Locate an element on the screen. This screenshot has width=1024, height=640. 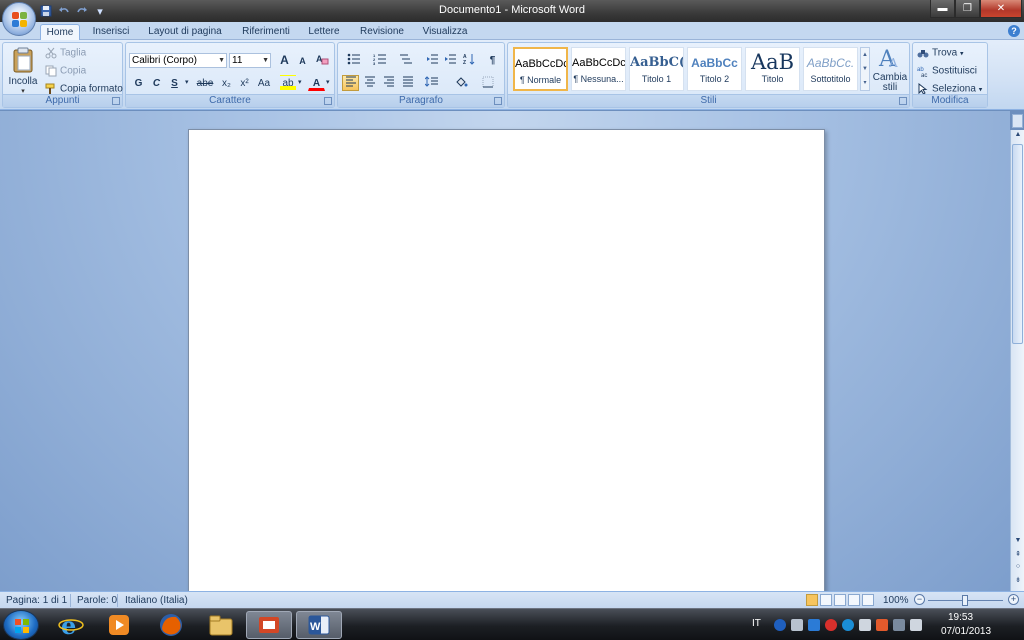
language-indicator: Italiano (Italia) is located at coordinates (156, 600).